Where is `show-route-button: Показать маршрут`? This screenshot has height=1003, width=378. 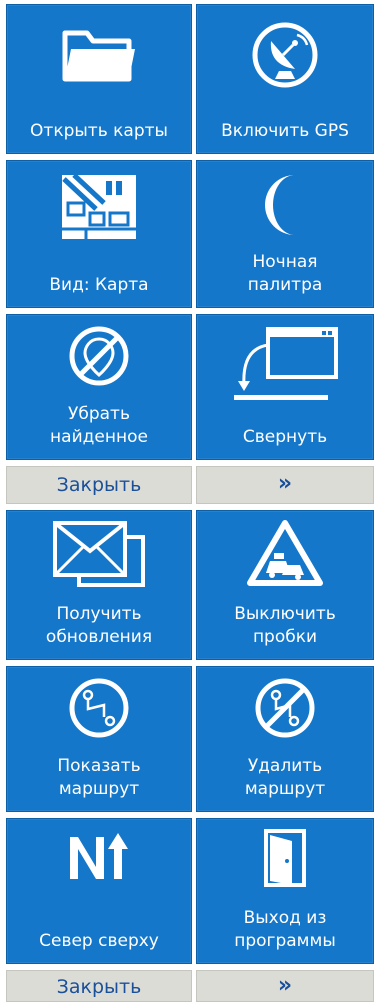 show-route-button: Показать маршрут is located at coordinates (99, 739).